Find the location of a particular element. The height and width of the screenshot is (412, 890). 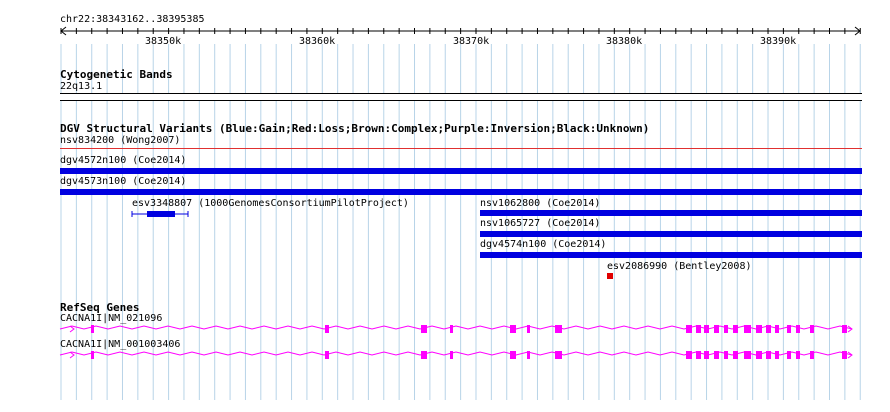

tick-label: 38350k is located at coordinates (163, 41).